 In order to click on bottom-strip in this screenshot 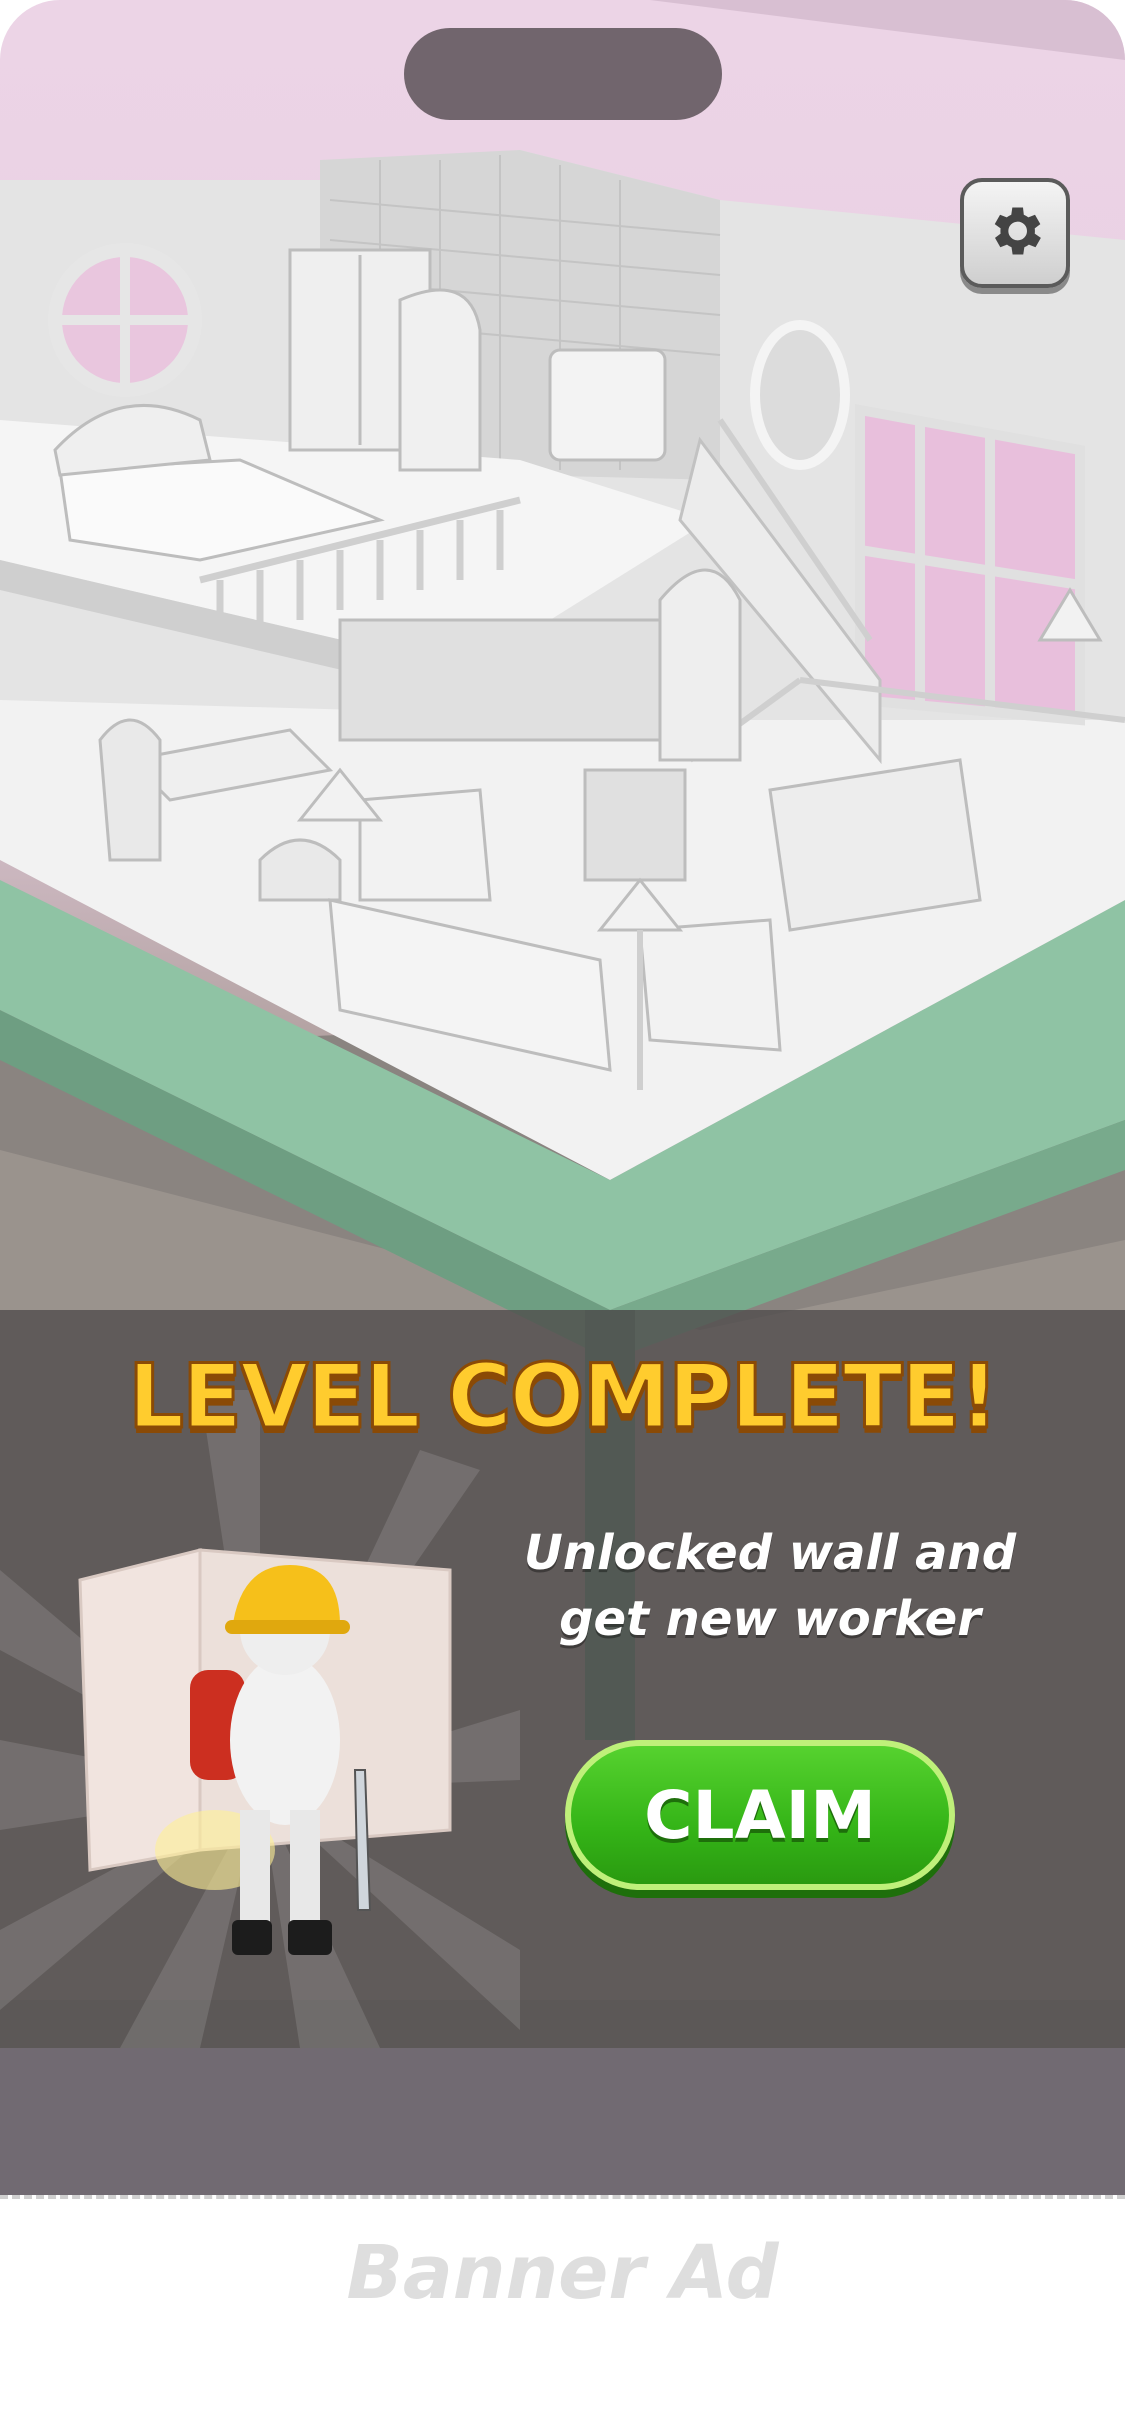, I will do `click(562, 2121)`.